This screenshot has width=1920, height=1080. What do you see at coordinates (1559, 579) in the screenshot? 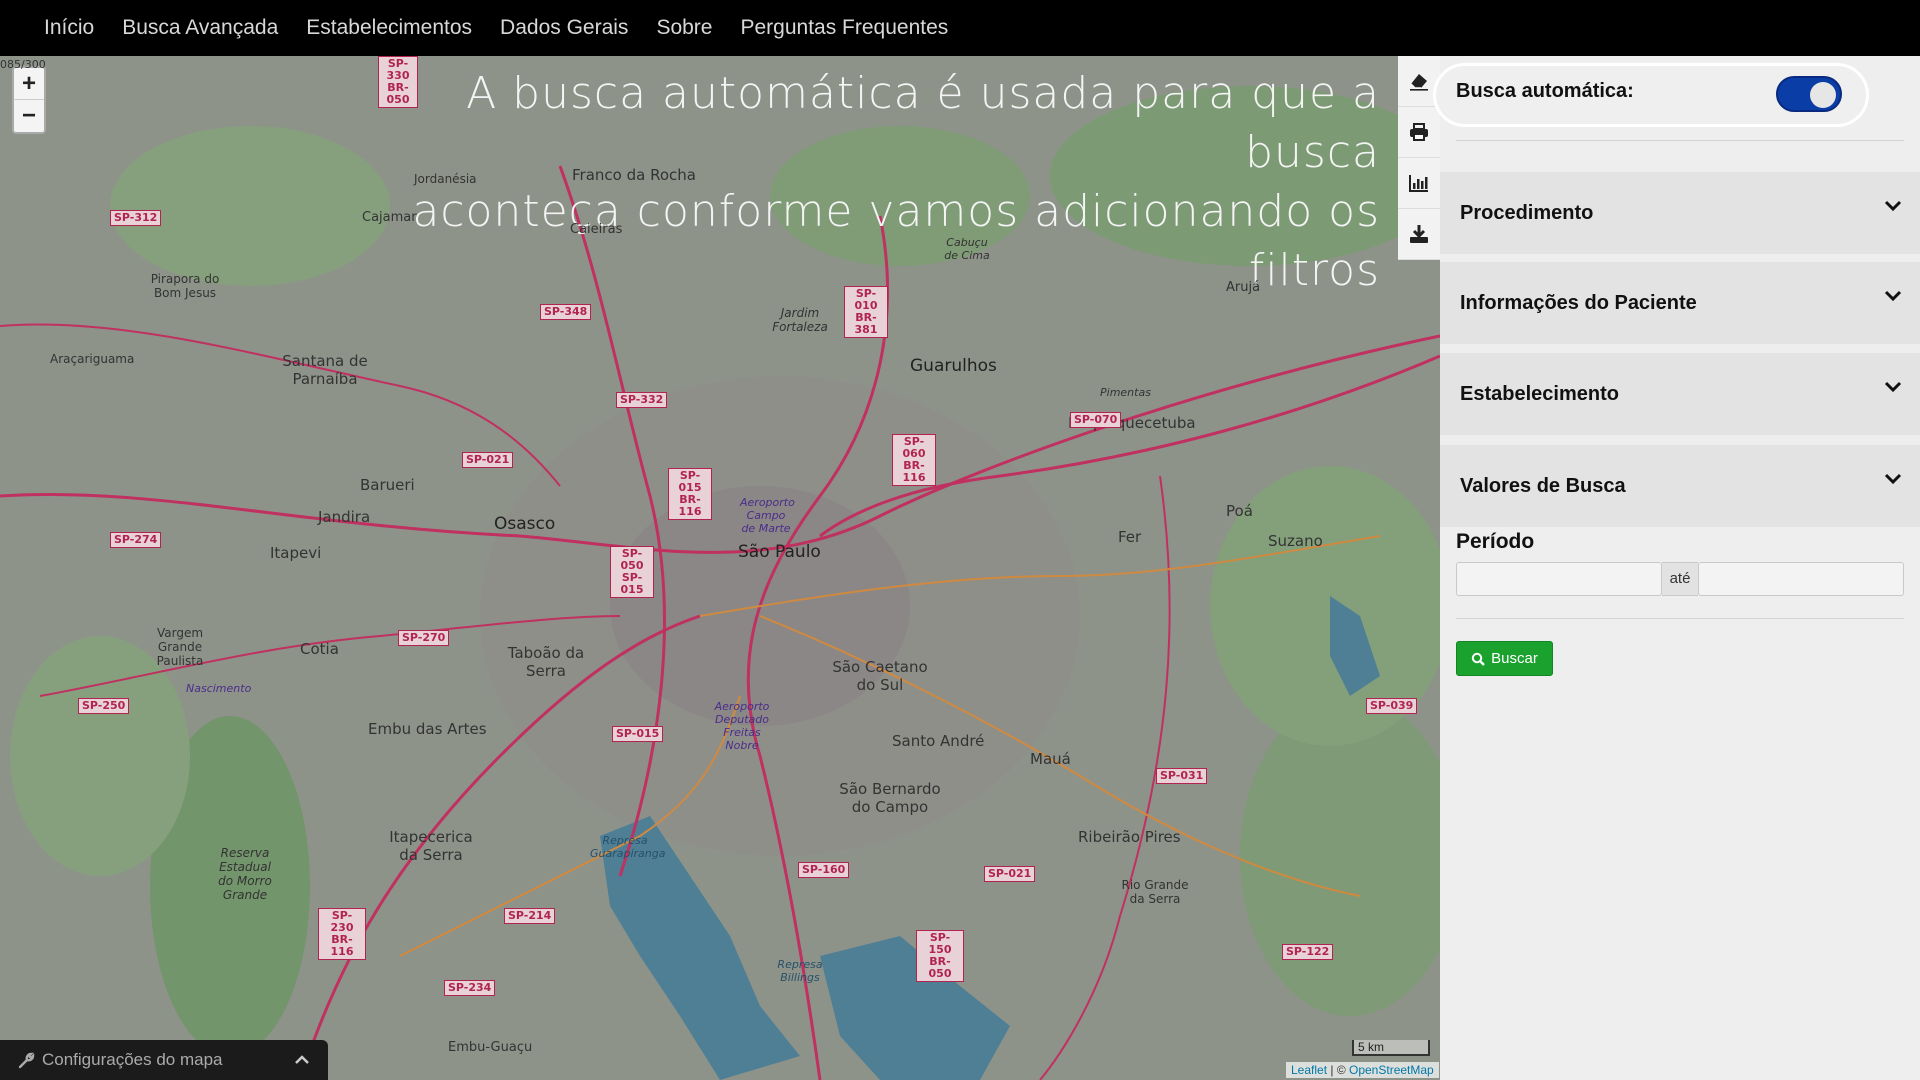
I see `date-from-input` at bounding box center [1559, 579].